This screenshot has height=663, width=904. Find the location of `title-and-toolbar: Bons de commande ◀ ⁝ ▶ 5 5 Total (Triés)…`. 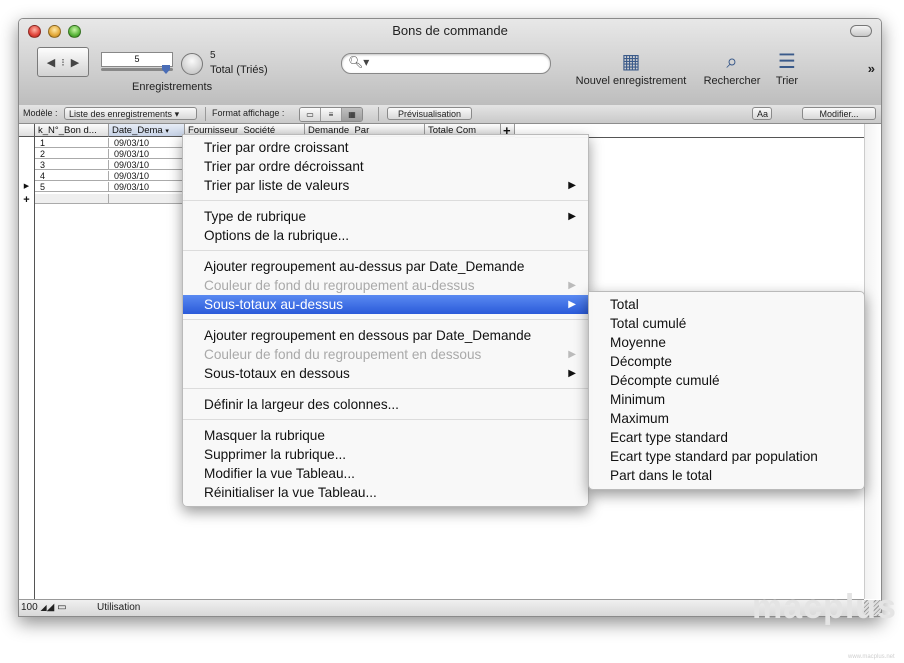

title-and-toolbar: Bons de commande ◀ ⁝ ▶ 5 5 Total (Triés)… is located at coordinates (450, 62).